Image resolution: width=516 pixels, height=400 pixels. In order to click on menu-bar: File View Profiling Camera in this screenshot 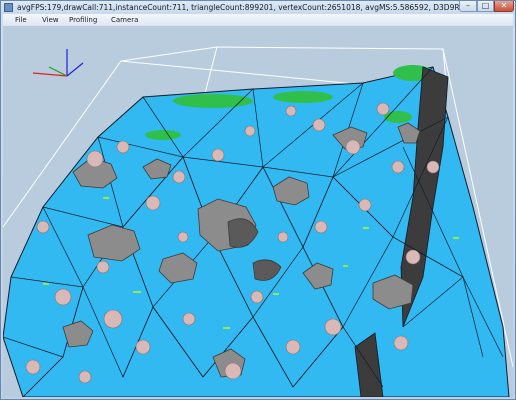, I will do `click(258, 20)`.